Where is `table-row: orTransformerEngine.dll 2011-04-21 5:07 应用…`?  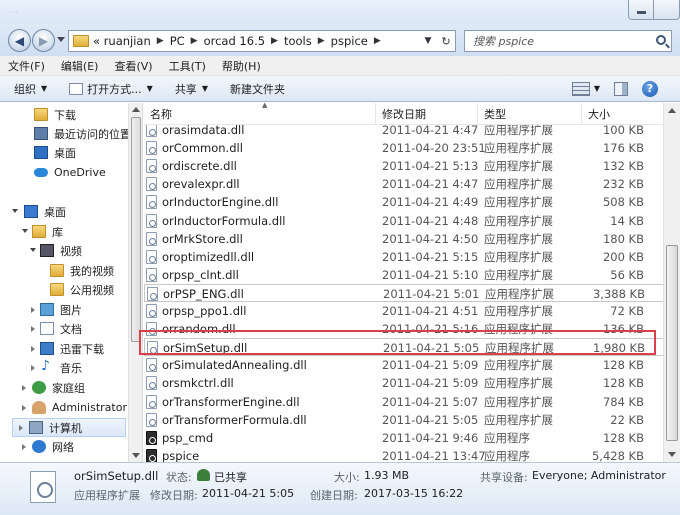 table-row: orTransformerEngine.dll 2011-04-21 5:07 应用… is located at coordinates (404, 402).